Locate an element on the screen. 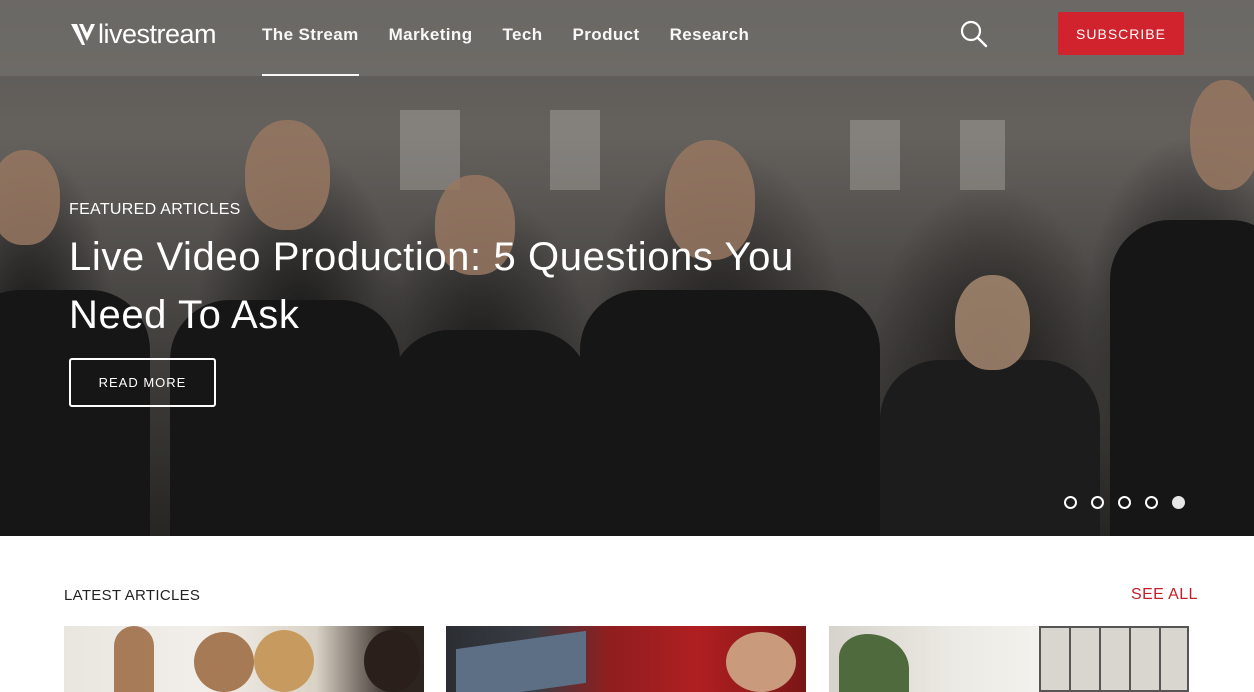 The image size is (1254, 692). nav-item-tech: Tech is located at coordinates (523, 38).